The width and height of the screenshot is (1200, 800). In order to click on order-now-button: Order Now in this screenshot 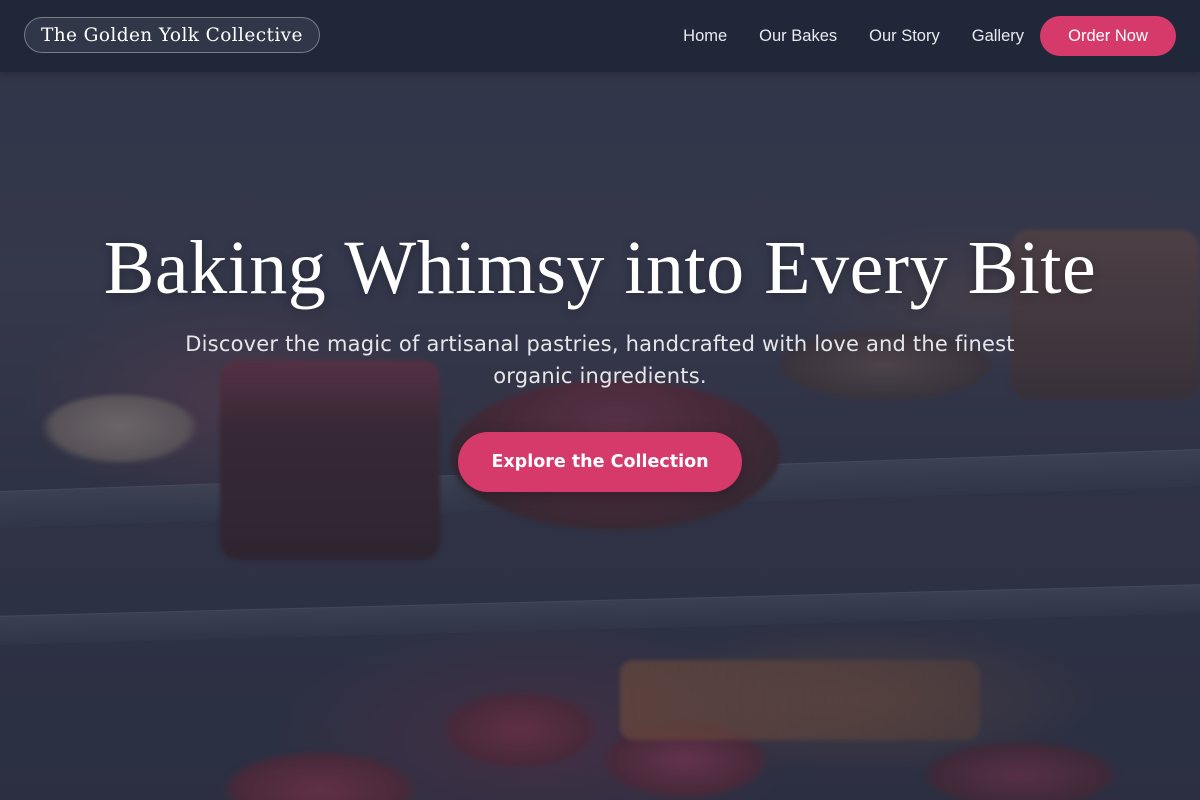, I will do `click(1108, 36)`.